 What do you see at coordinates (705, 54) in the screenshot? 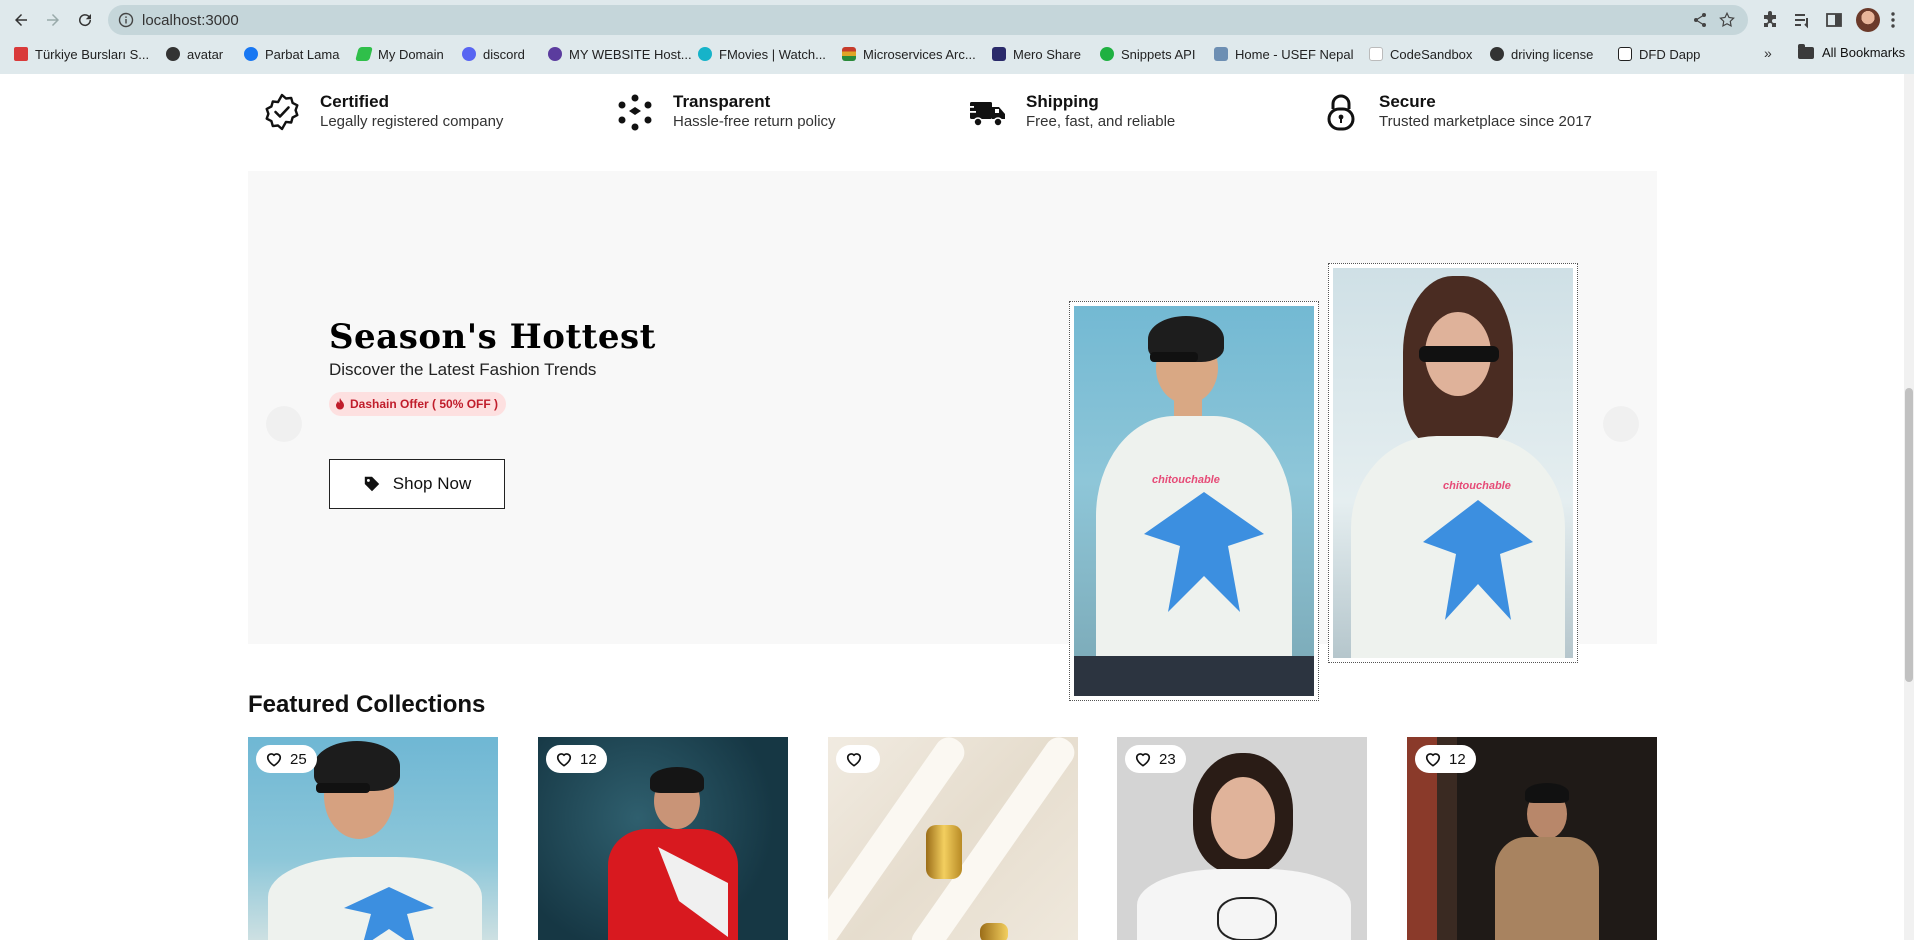
I see `fmovies-favicon` at bounding box center [705, 54].